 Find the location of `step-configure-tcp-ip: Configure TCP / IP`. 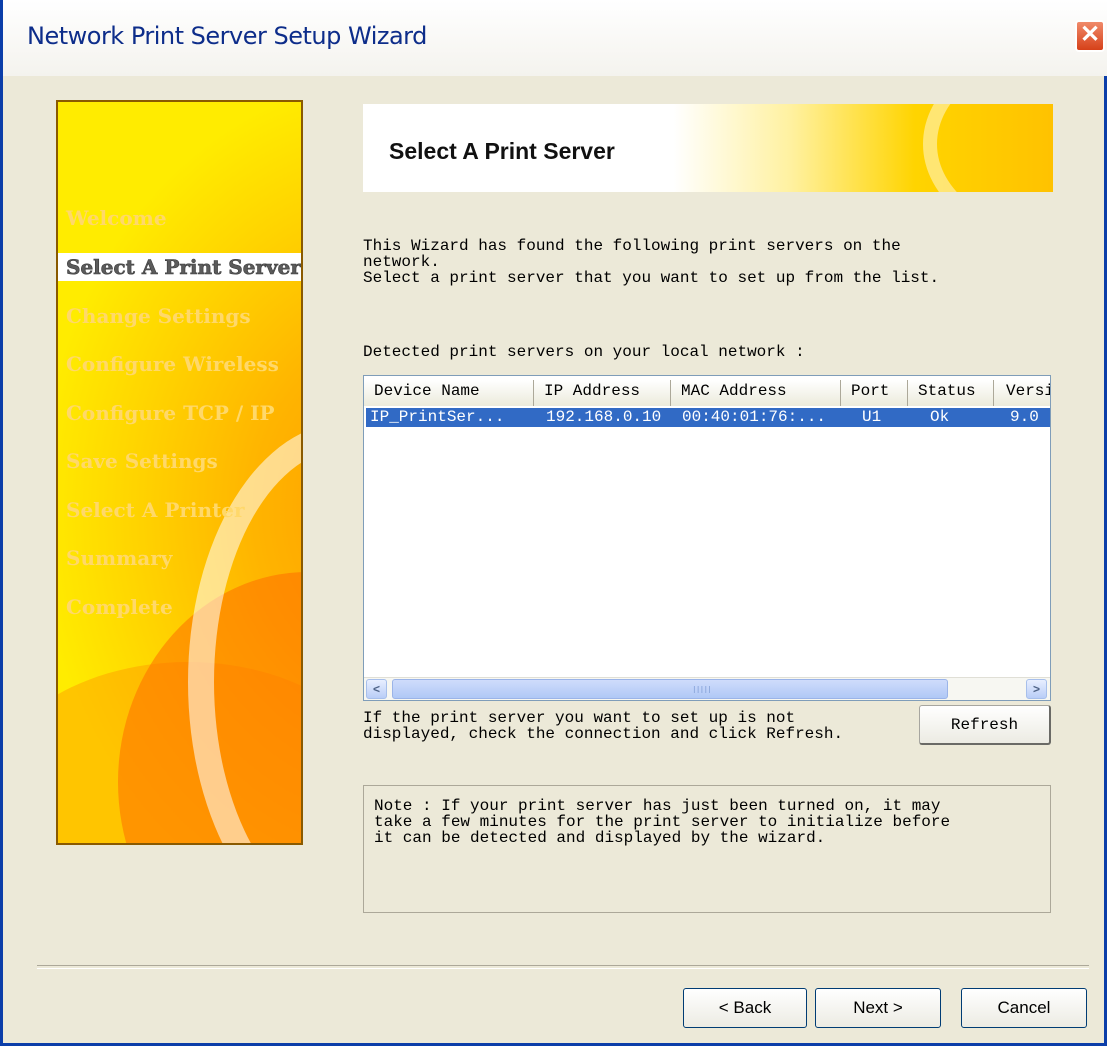

step-configure-tcp-ip: Configure TCP / IP is located at coordinates (170, 413).